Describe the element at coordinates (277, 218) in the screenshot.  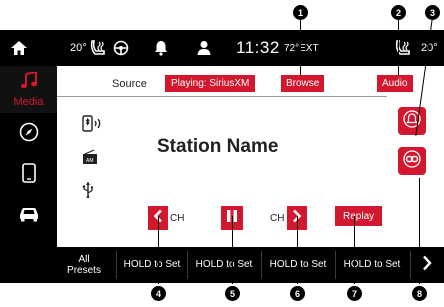
I see `channel-next-label: CH` at that location.